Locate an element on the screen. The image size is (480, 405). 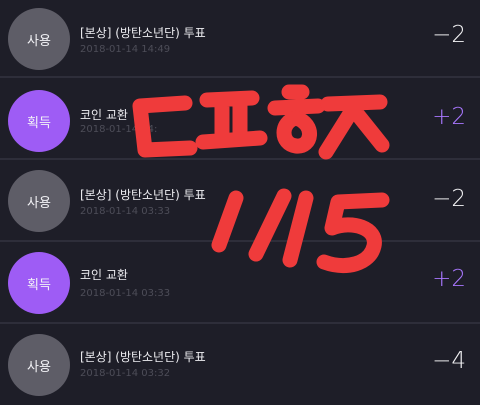
transaction-time: 2018-01-14 14: is located at coordinates (119, 129).